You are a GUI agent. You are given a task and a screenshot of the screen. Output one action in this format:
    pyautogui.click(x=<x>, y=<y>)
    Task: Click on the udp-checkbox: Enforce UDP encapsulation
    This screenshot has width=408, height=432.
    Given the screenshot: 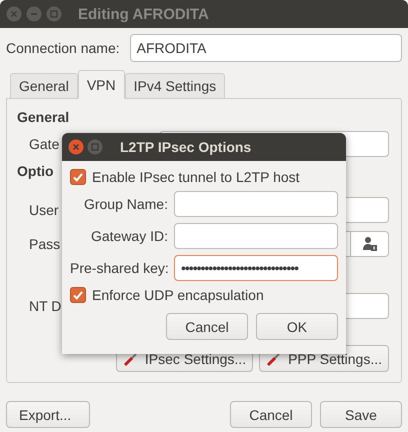 What is the action you would take?
    pyautogui.click(x=204, y=295)
    